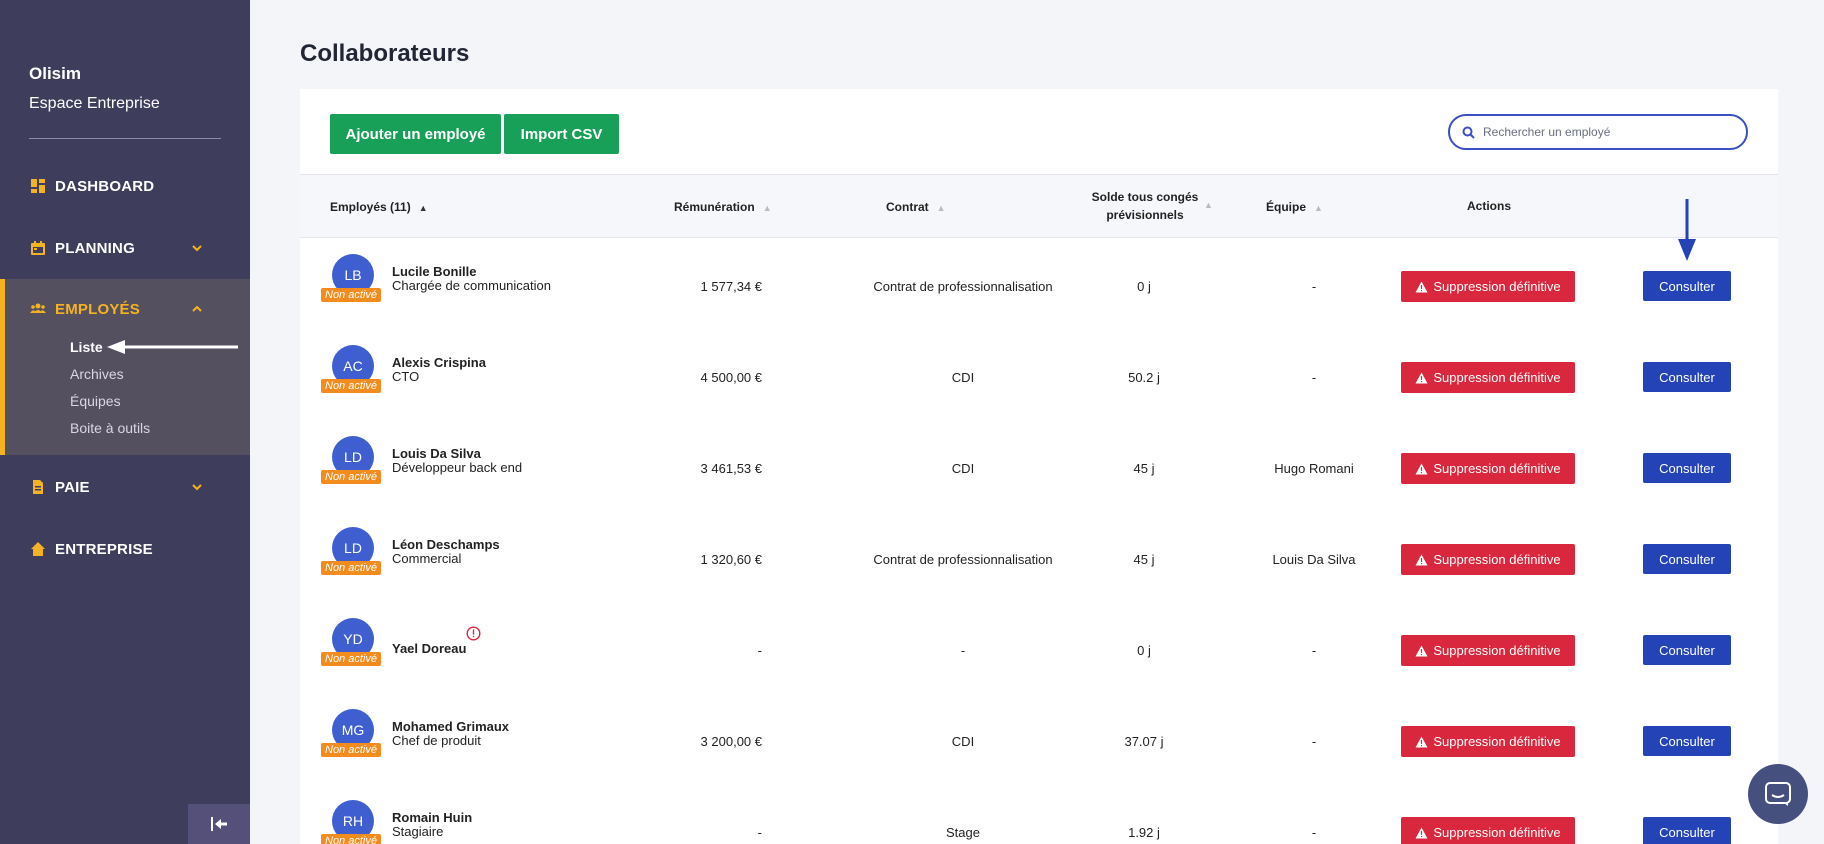 The image size is (1824, 844). What do you see at coordinates (1144, 741) in the screenshot?
I see `employee-leave: 37.07 j` at bounding box center [1144, 741].